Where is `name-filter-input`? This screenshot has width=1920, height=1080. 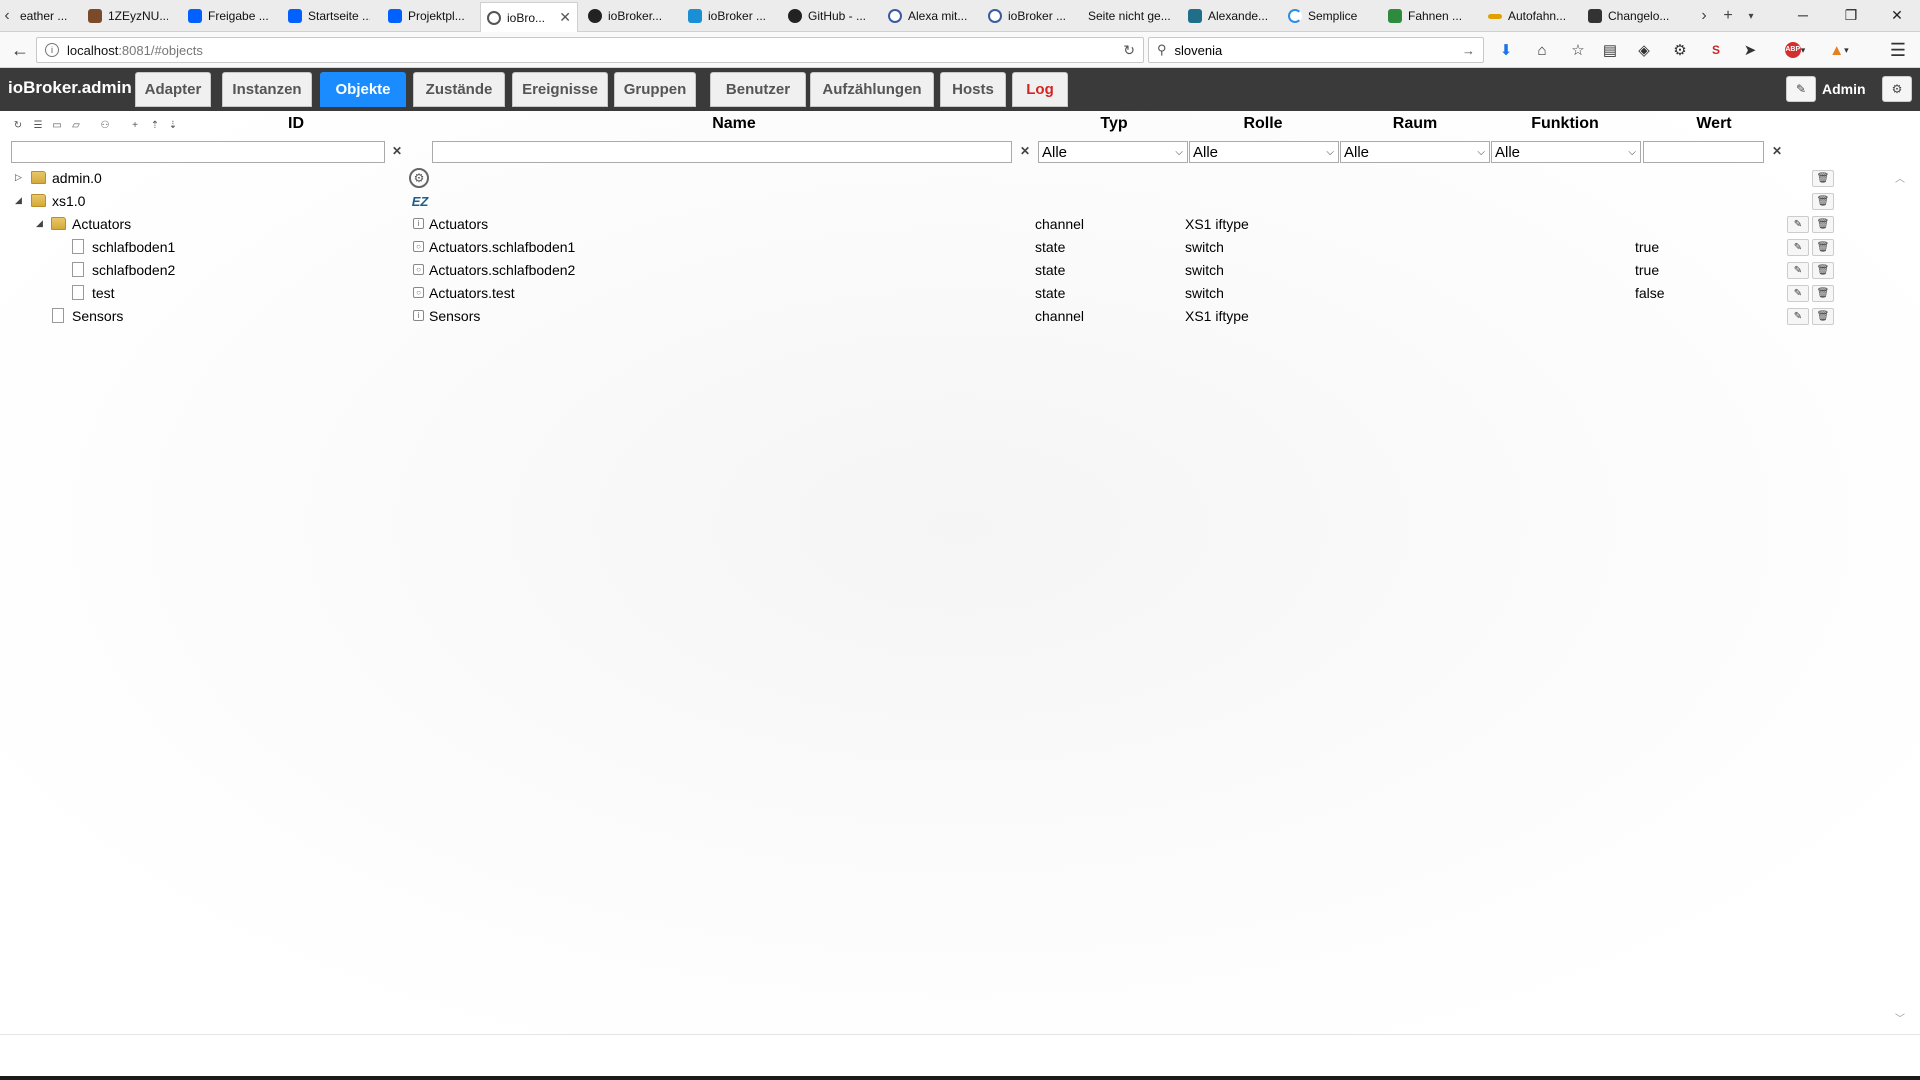
name-filter-input is located at coordinates (722, 152).